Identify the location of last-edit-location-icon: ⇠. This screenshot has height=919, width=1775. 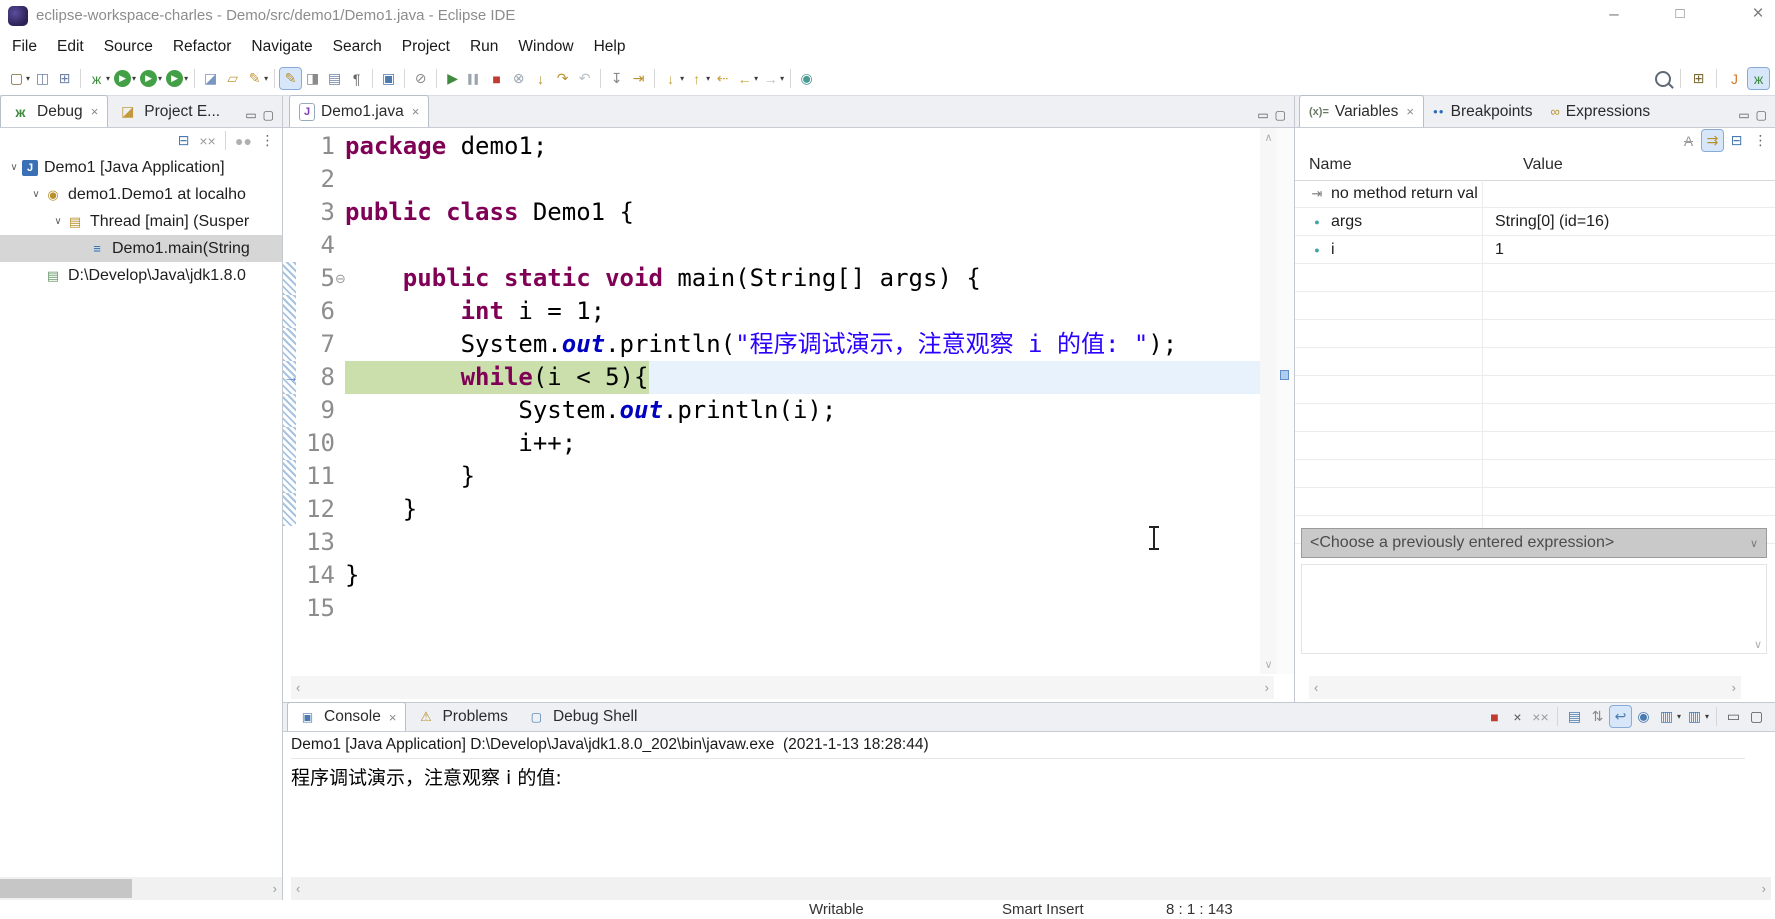
(722, 78).